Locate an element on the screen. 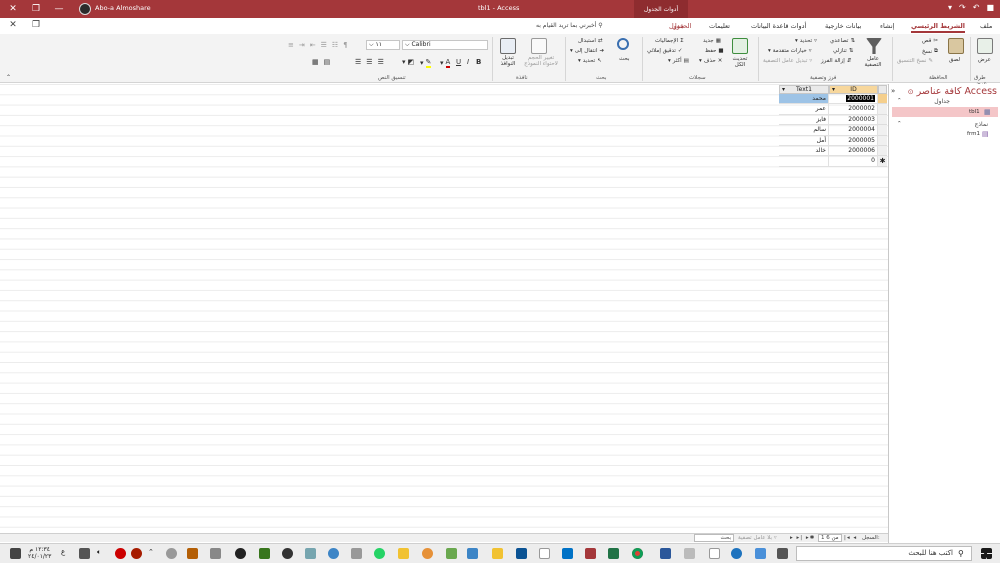  selection-button: ▾ تحديد ▿ is located at coordinates (806, 41).